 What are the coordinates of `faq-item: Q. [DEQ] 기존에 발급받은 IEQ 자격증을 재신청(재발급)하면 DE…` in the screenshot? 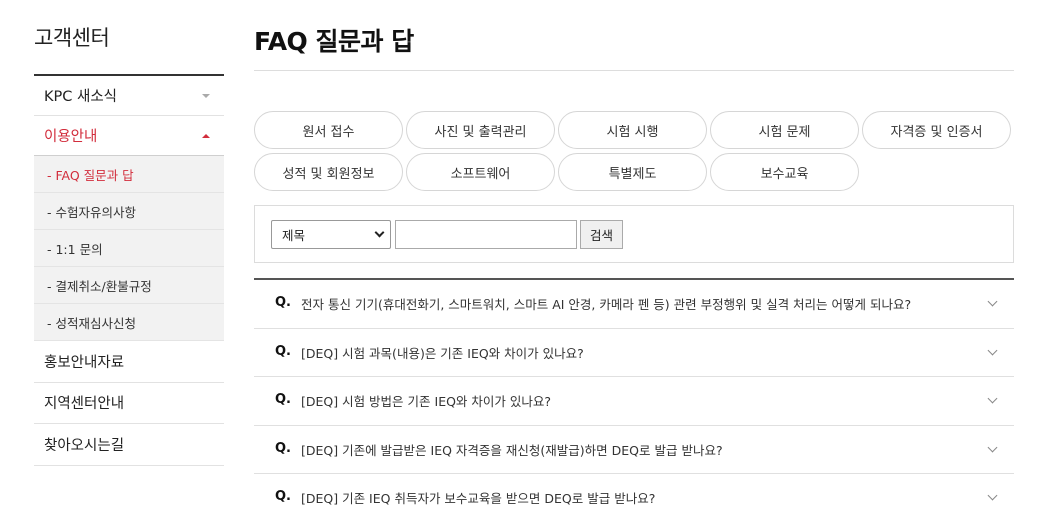 It's located at (634, 450).